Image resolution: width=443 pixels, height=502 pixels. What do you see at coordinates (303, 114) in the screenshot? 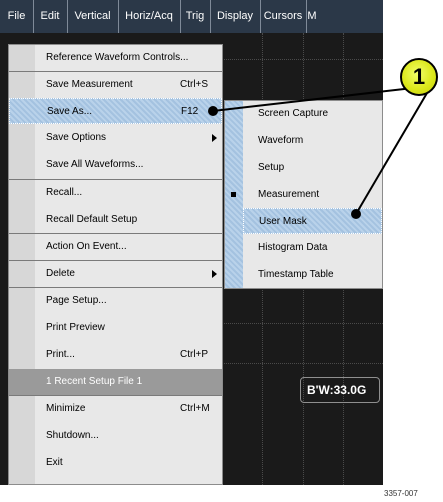
I see `submenu-item-screen-capture: Screen Capture` at bounding box center [303, 114].